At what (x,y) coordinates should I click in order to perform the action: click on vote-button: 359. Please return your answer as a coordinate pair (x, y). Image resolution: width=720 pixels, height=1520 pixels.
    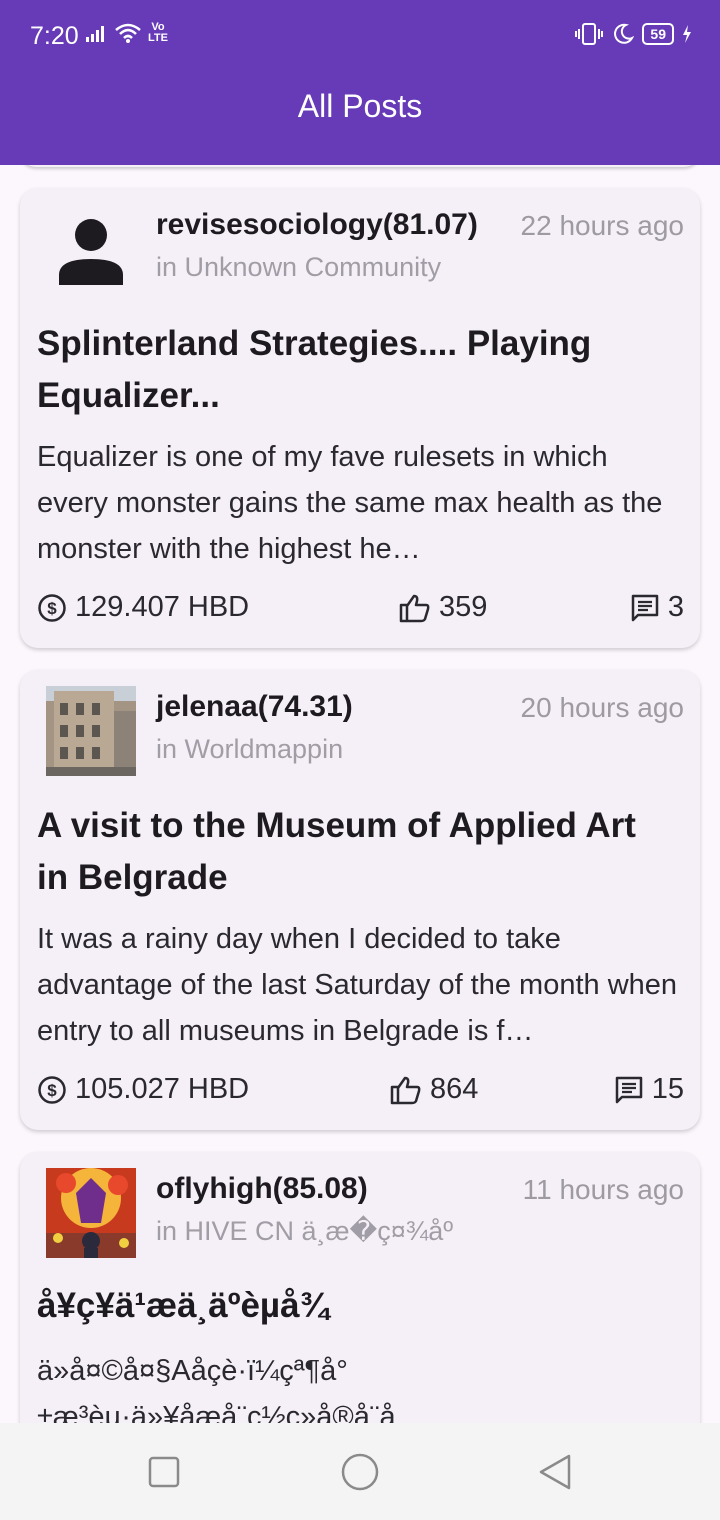
    Looking at the image, I should click on (443, 607).